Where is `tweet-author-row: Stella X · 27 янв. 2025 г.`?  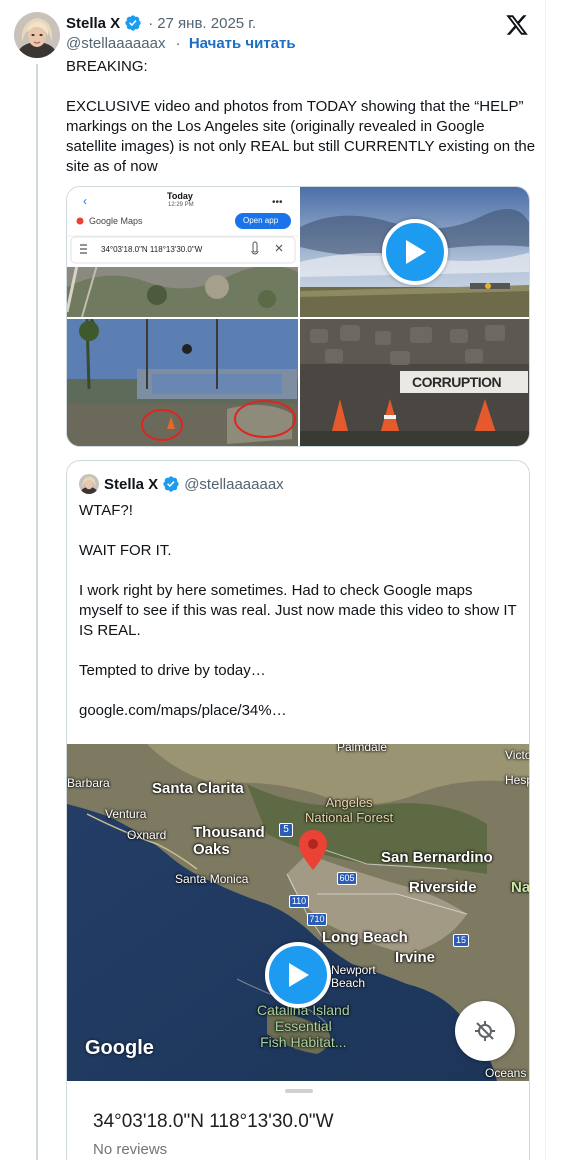
tweet-author-row: Stella X · 27 янв. 2025 г. is located at coordinates (161, 23).